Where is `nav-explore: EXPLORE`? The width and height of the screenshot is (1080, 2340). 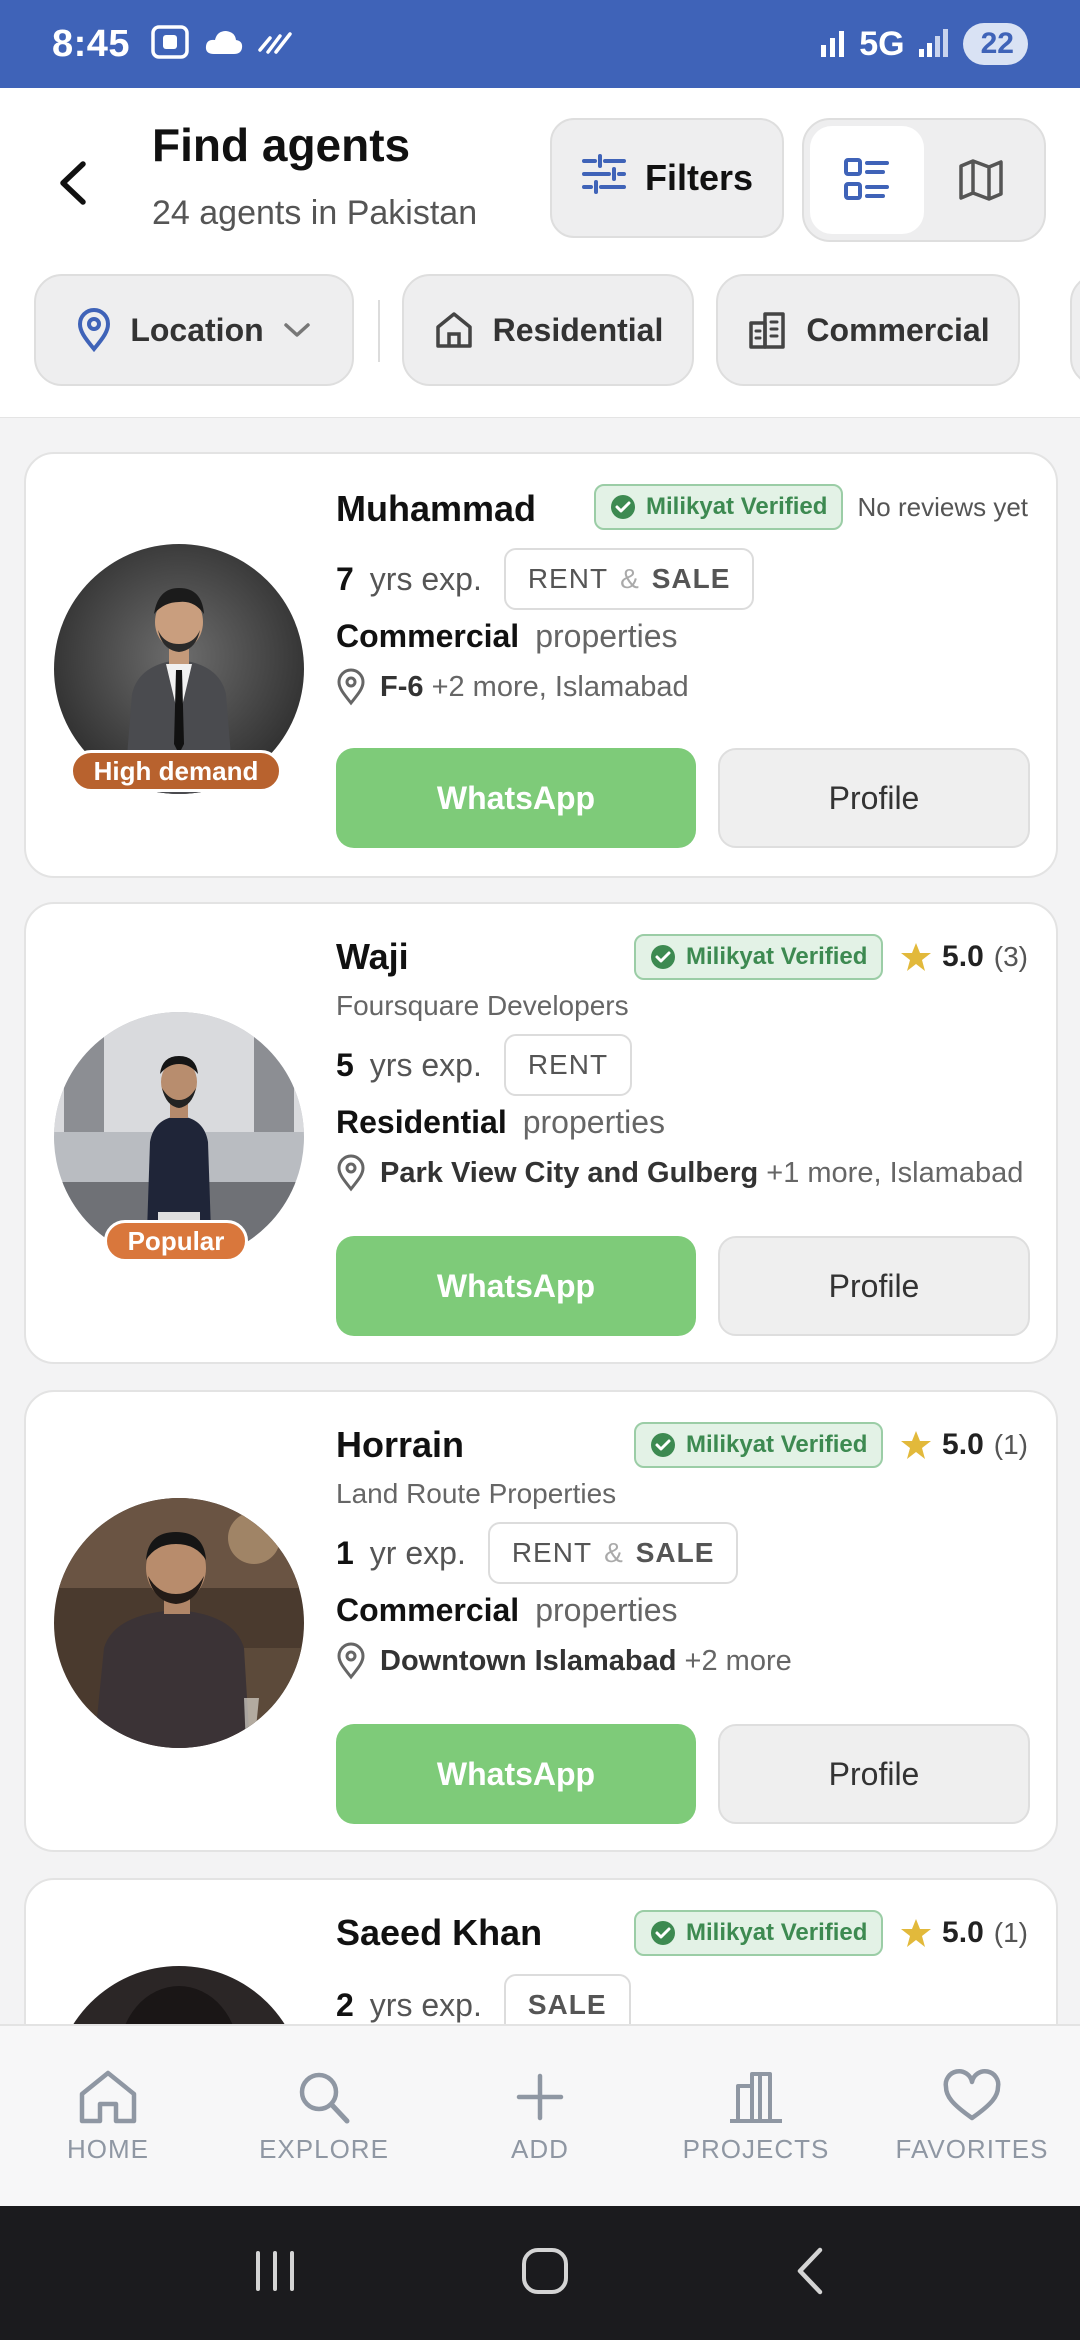 nav-explore: EXPLORE is located at coordinates (324, 2116).